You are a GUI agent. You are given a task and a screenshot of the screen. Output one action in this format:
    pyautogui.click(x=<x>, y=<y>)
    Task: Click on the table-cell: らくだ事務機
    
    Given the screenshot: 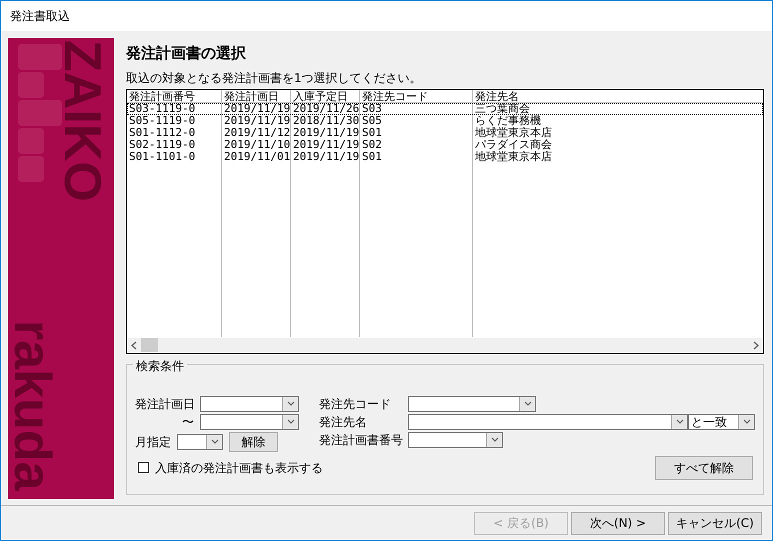 What is the action you would take?
    pyautogui.click(x=508, y=120)
    